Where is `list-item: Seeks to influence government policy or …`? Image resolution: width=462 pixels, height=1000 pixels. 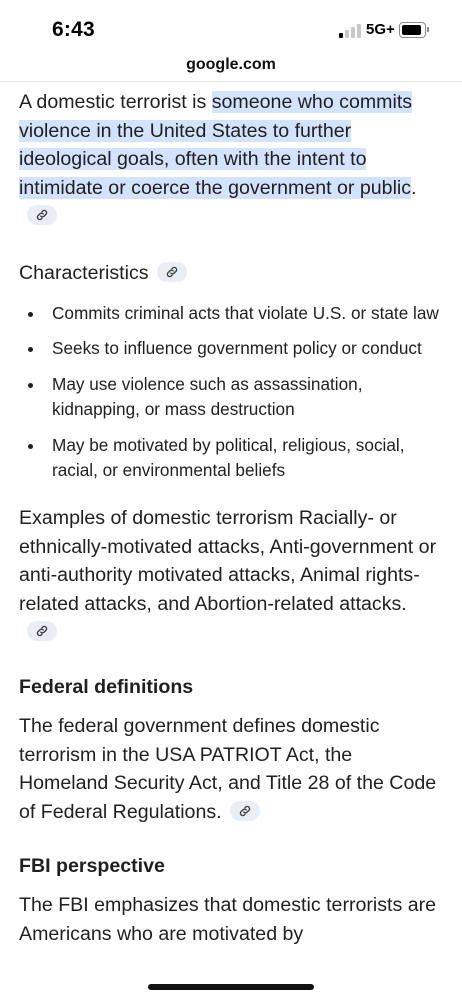 list-item: Seeks to influence government policy or … is located at coordinates (231, 349).